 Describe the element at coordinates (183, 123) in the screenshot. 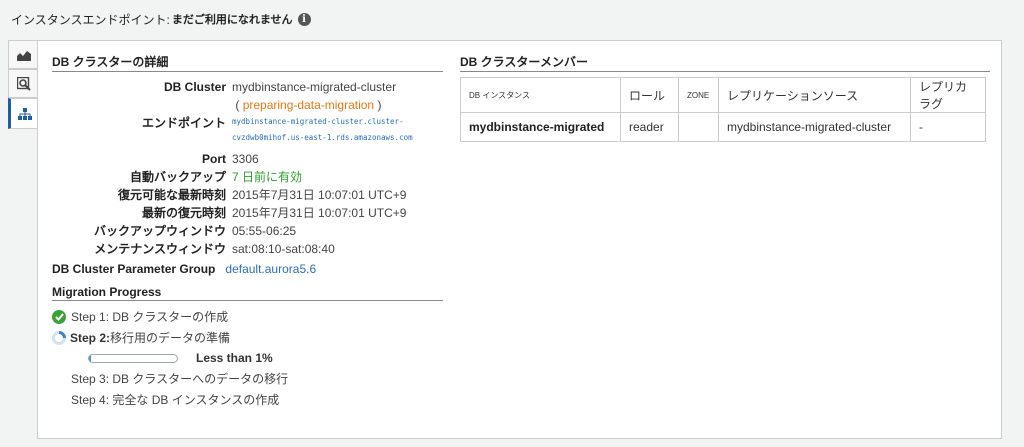

I see `endpoint-label: エンドポイント` at that location.